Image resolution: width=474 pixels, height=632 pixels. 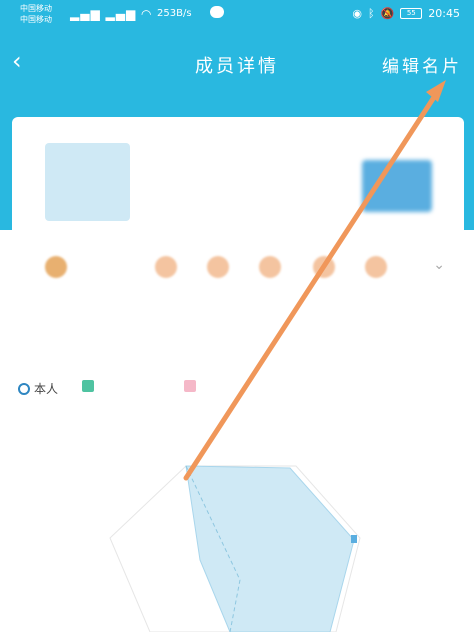 What do you see at coordinates (354, 539) in the screenshot?
I see `radar-point` at bounding box center [354, 539].